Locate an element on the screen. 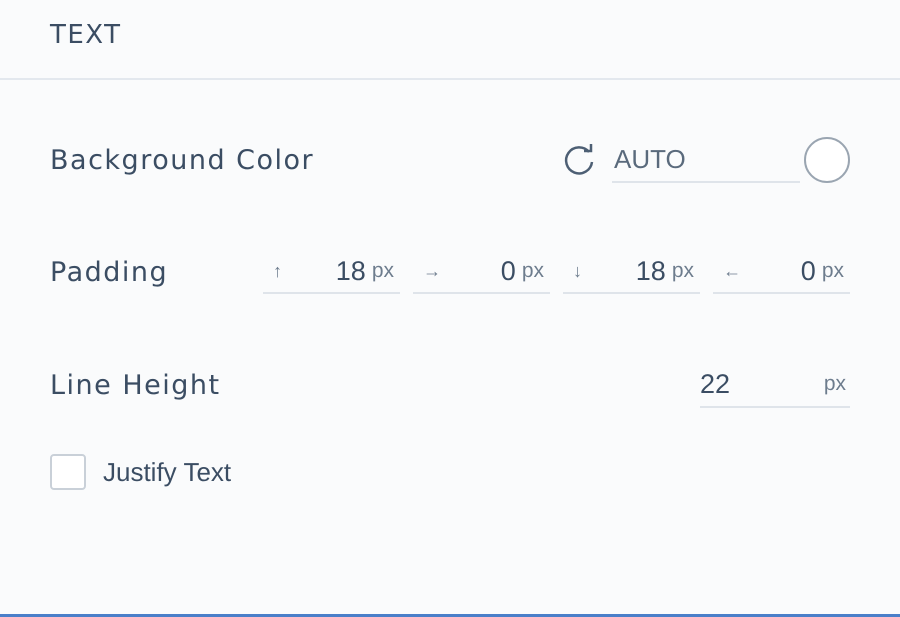 The height and width of the screenshot is (617, 900). color-swatch is located at coordinates (827, 160).